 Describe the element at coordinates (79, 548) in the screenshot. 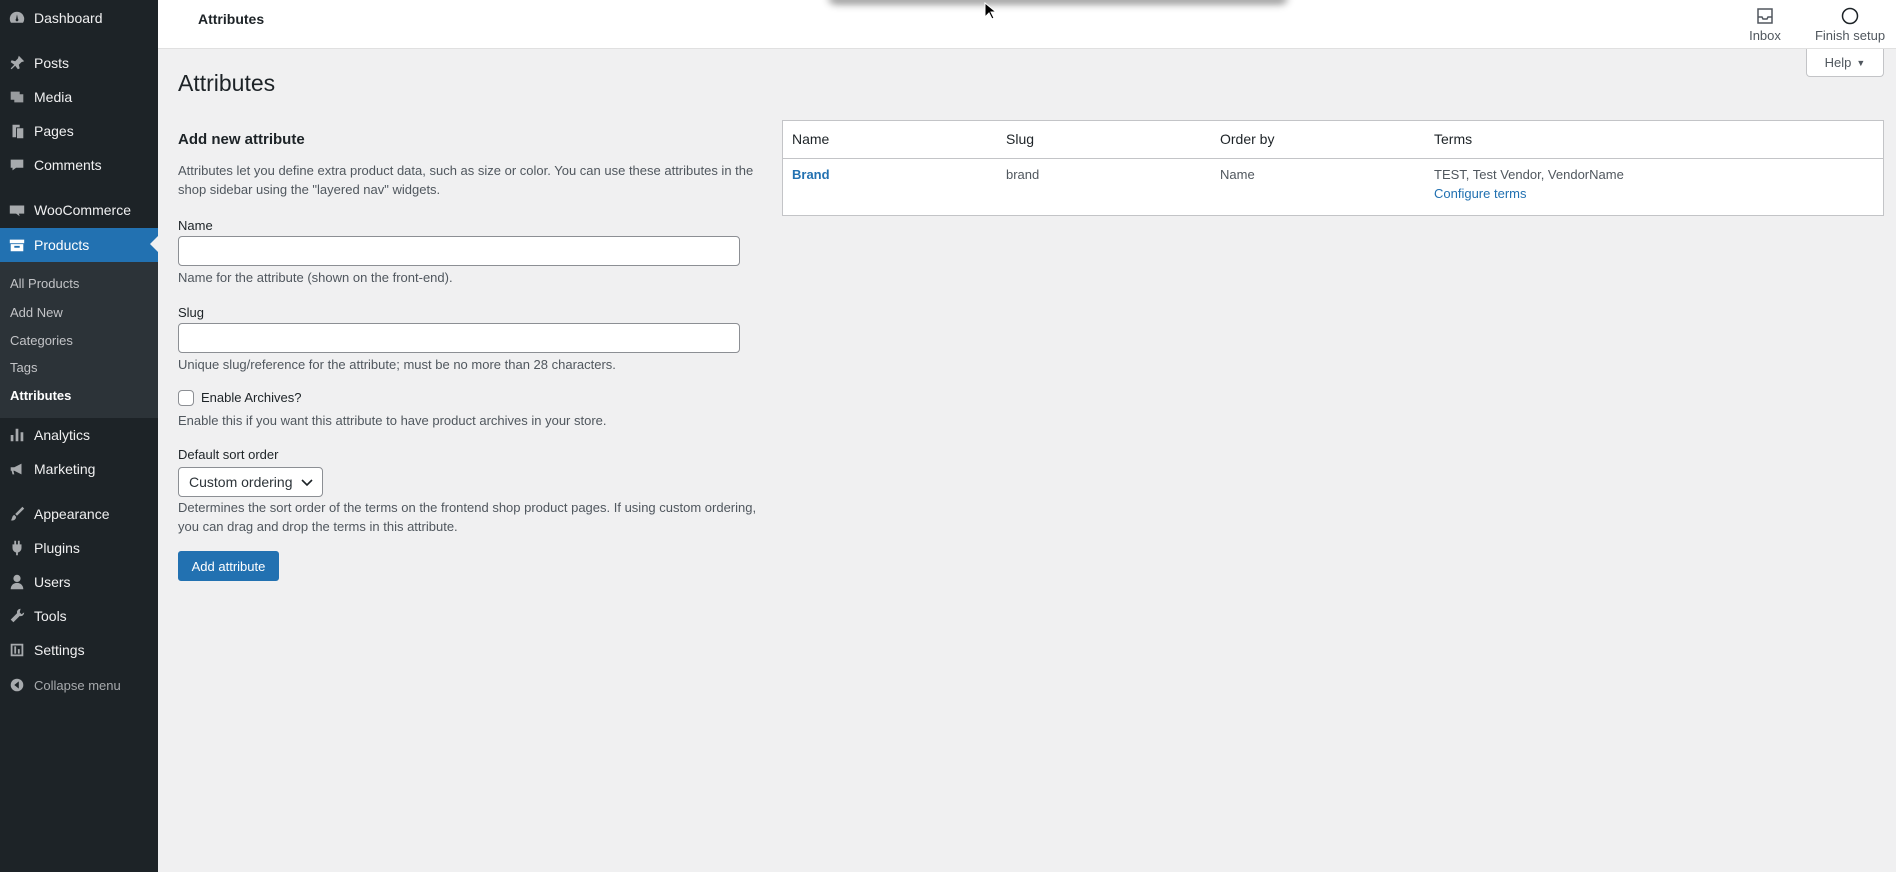

I see `sidebar-item-plugins: Plugins` at that location.